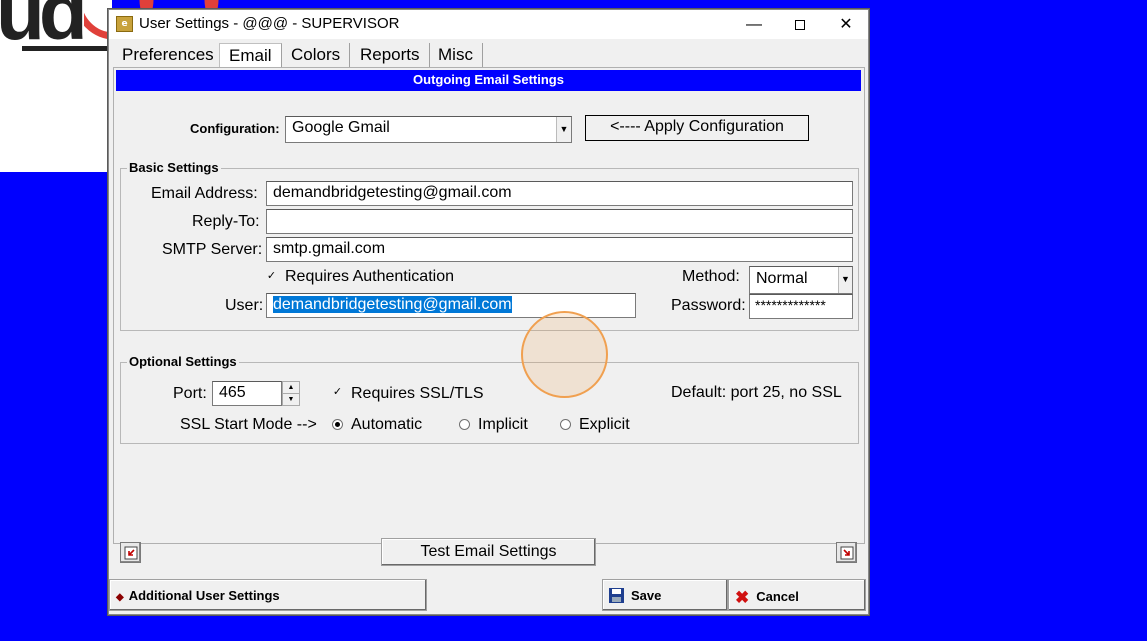 The width and height of the screenshot is (1147, 641). What do you see at coordinates (250, 55) in the screenshot?
I see `tab-email: Email` at bounding box center [250, 55].